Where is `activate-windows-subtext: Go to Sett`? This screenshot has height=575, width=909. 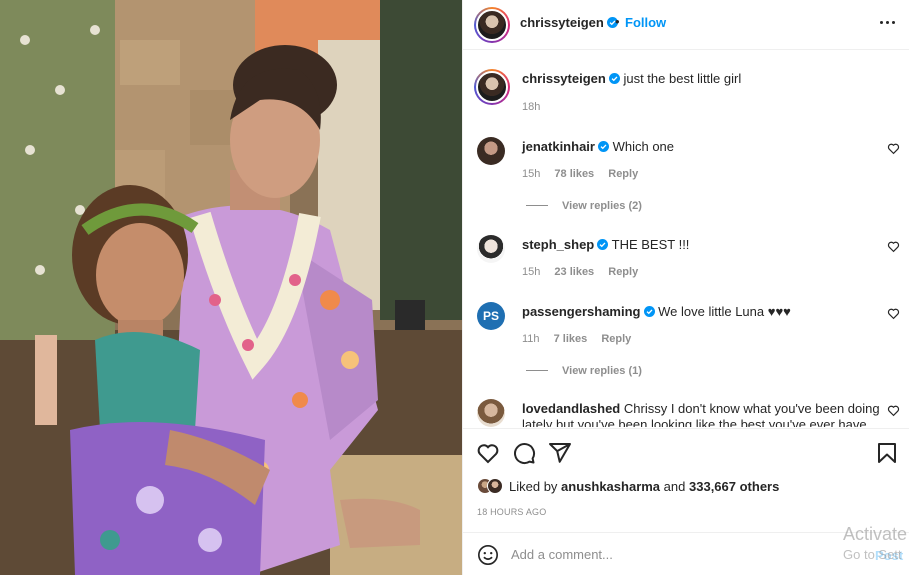
activate-windows-subtext: Go to Sett is located at coordinates (872, 554).